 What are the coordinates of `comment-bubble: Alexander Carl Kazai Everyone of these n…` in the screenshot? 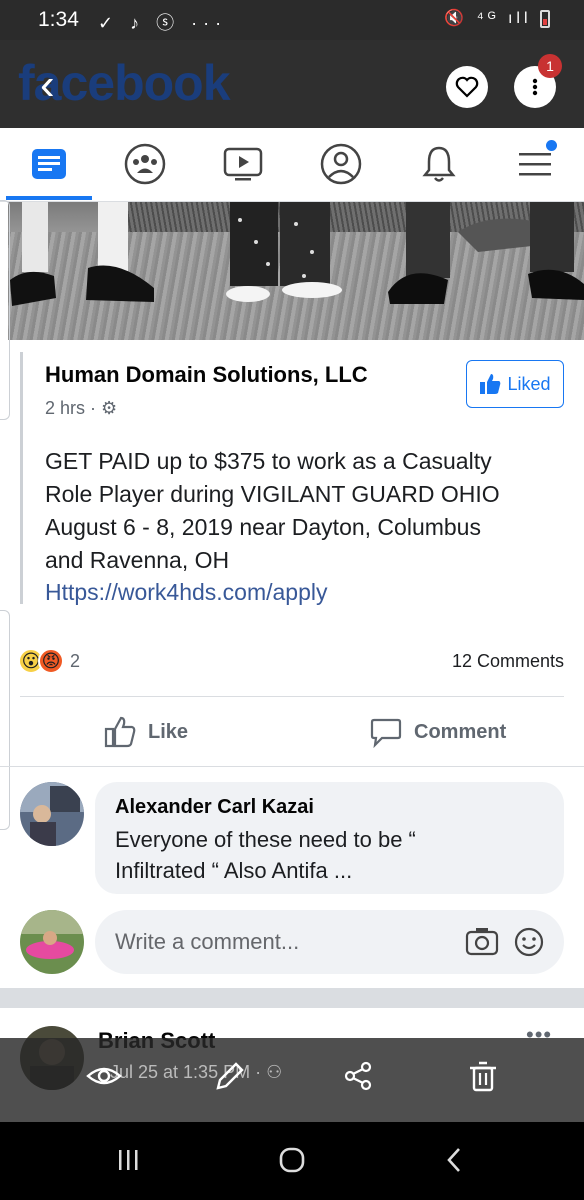 It's located at (329, 838).